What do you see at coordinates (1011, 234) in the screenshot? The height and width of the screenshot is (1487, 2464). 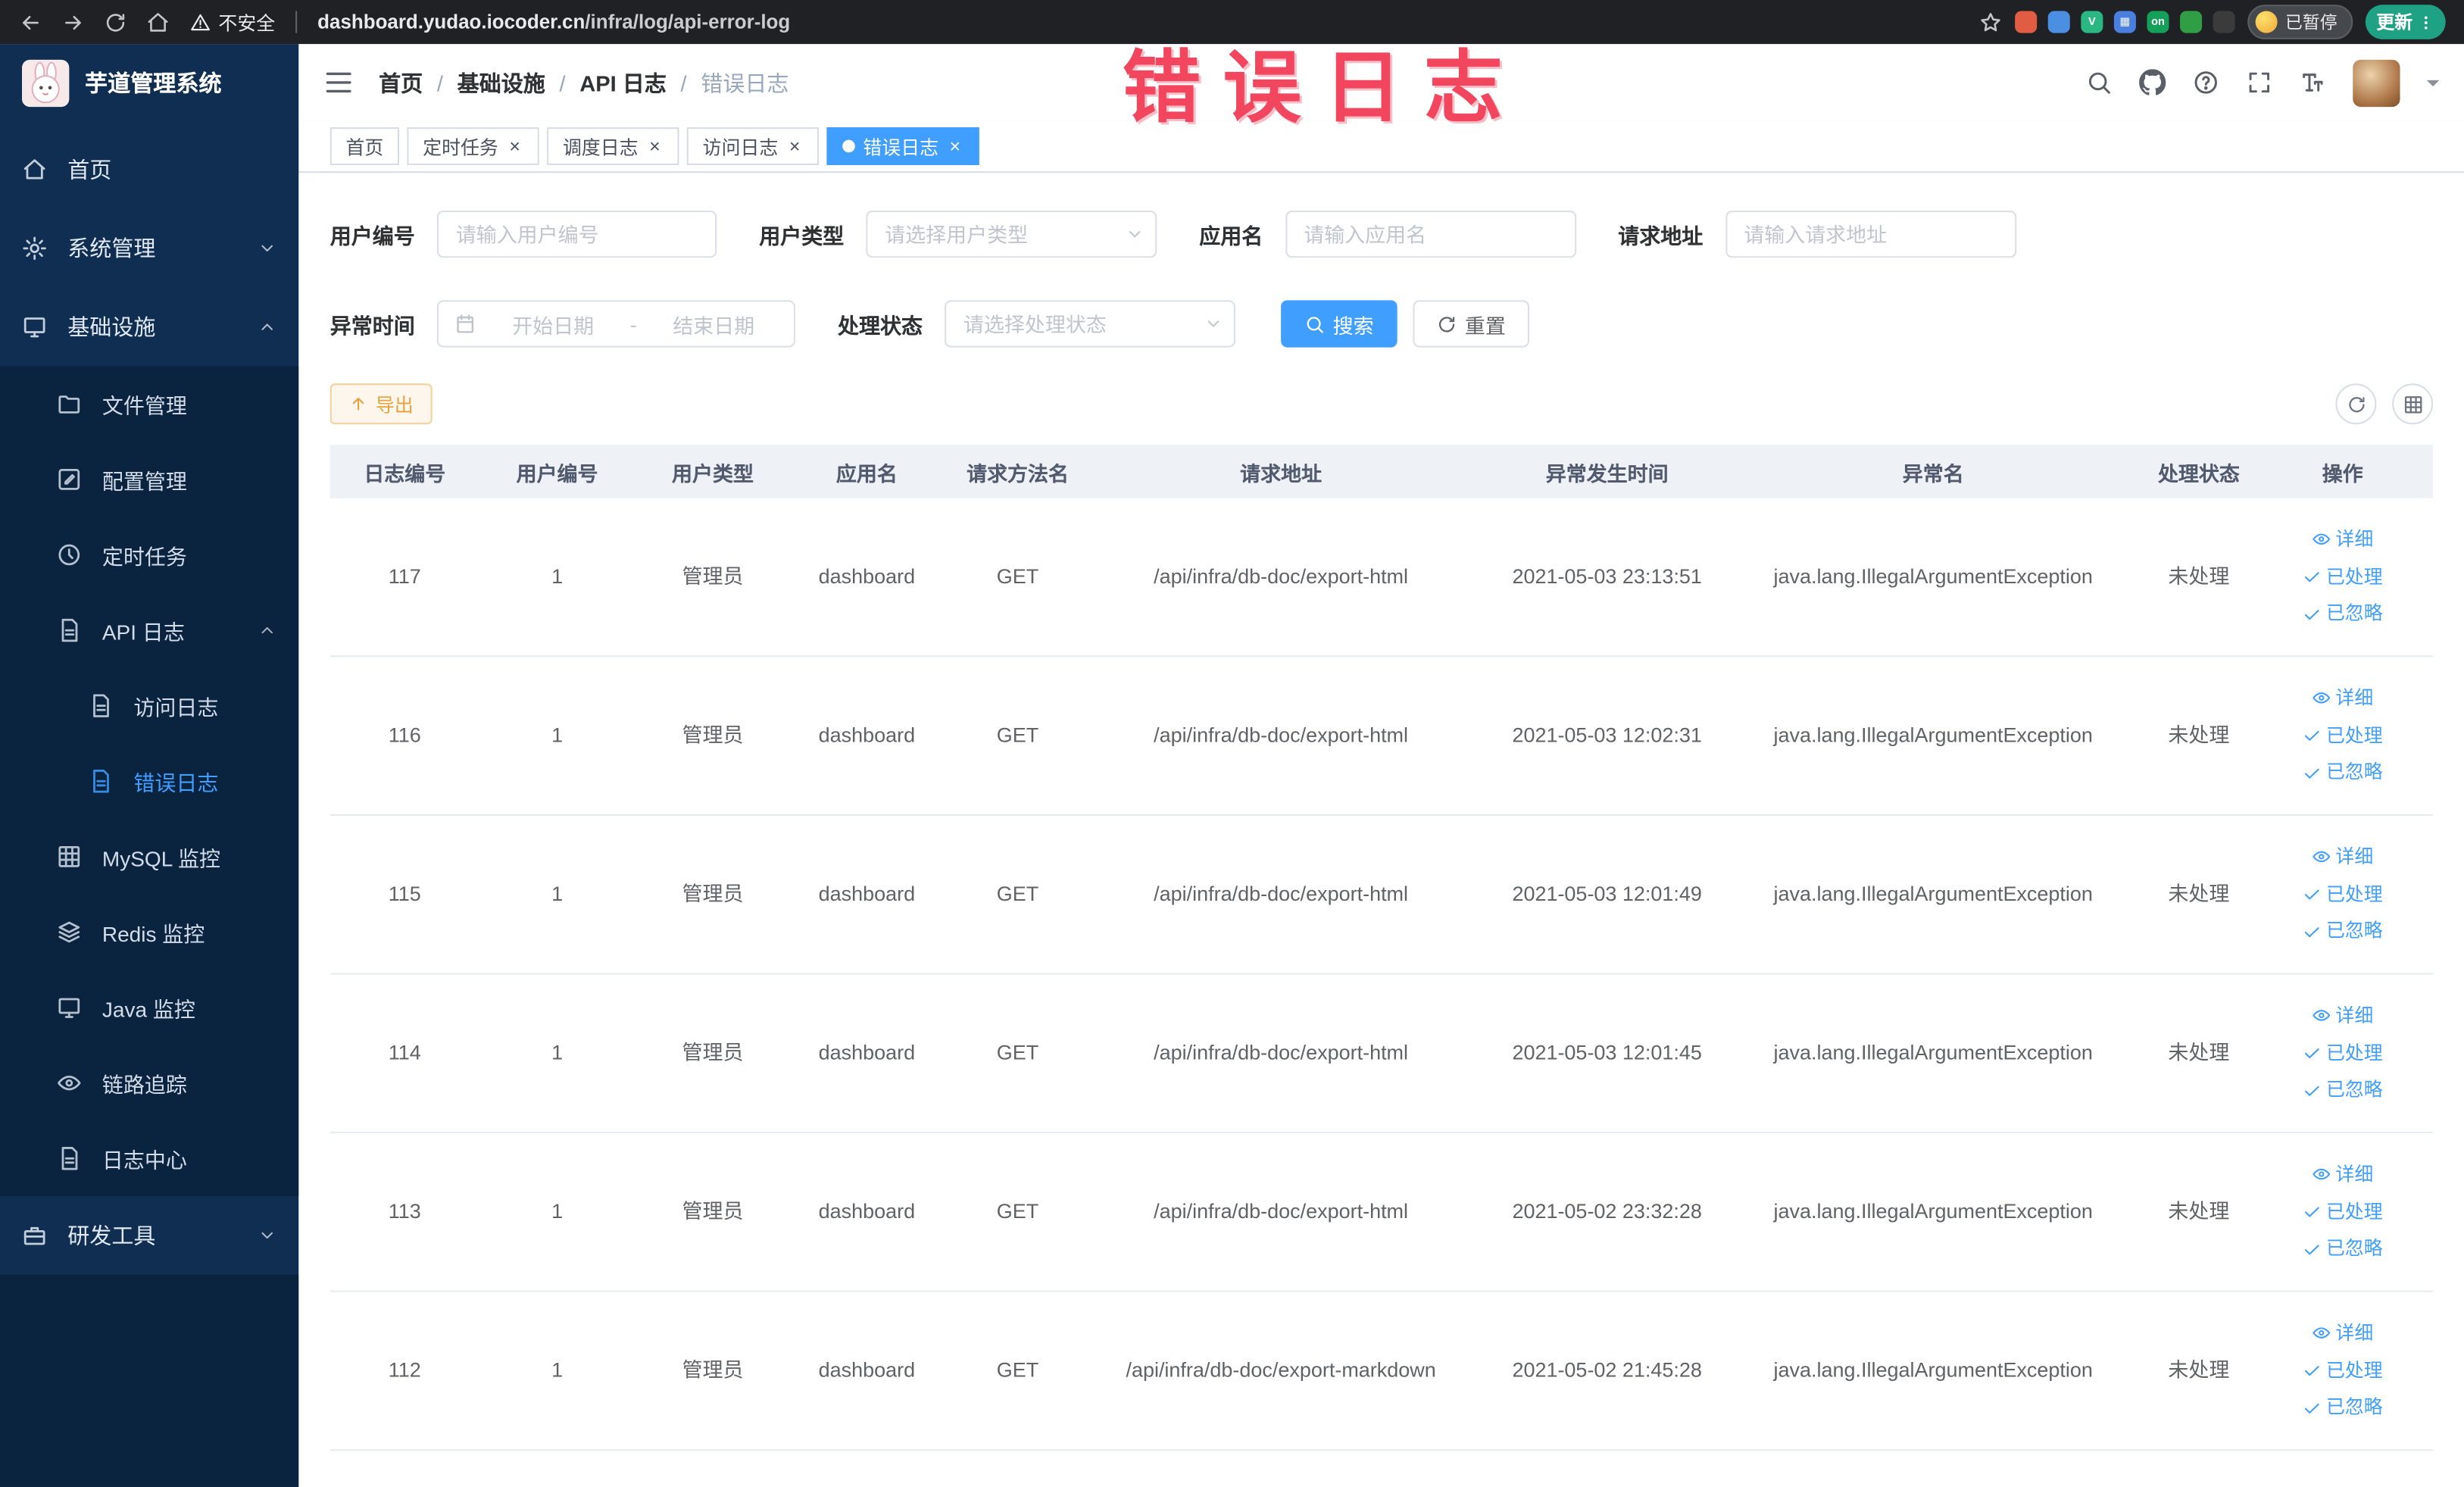 I see `user-type-select` at bounding box center [1011, 234].